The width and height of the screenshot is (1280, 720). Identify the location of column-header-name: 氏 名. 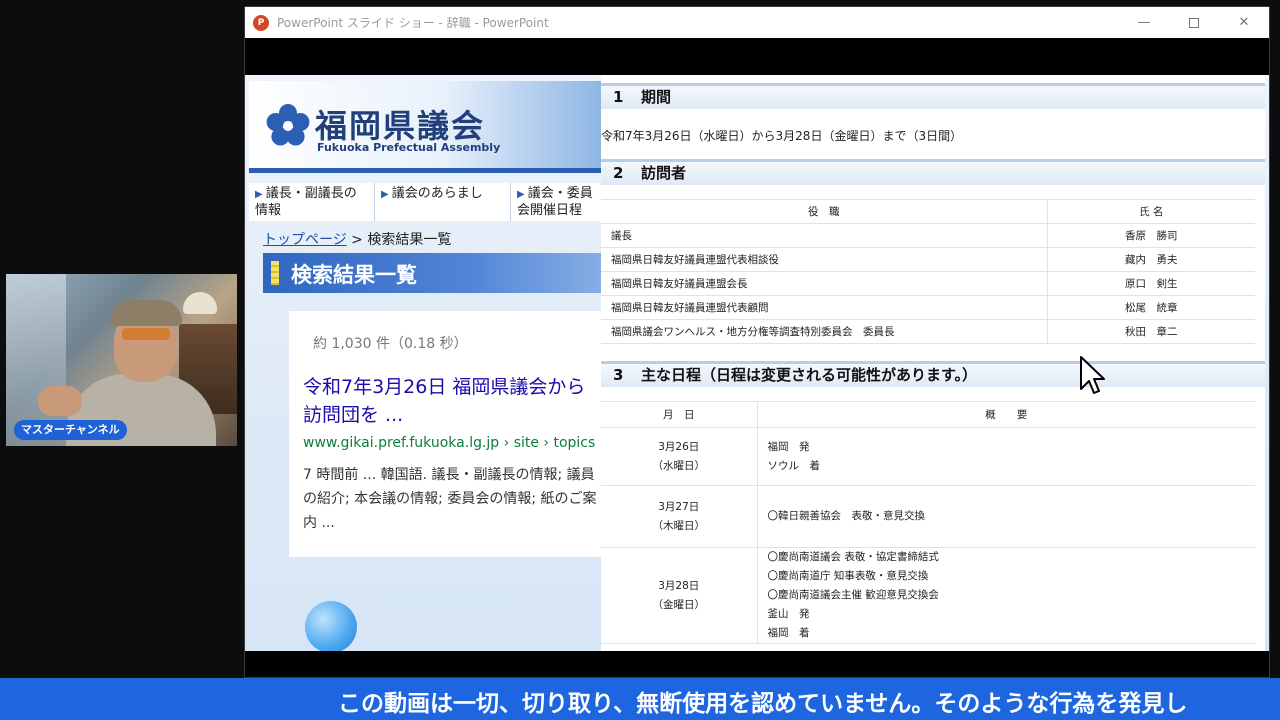
(1151, 211).